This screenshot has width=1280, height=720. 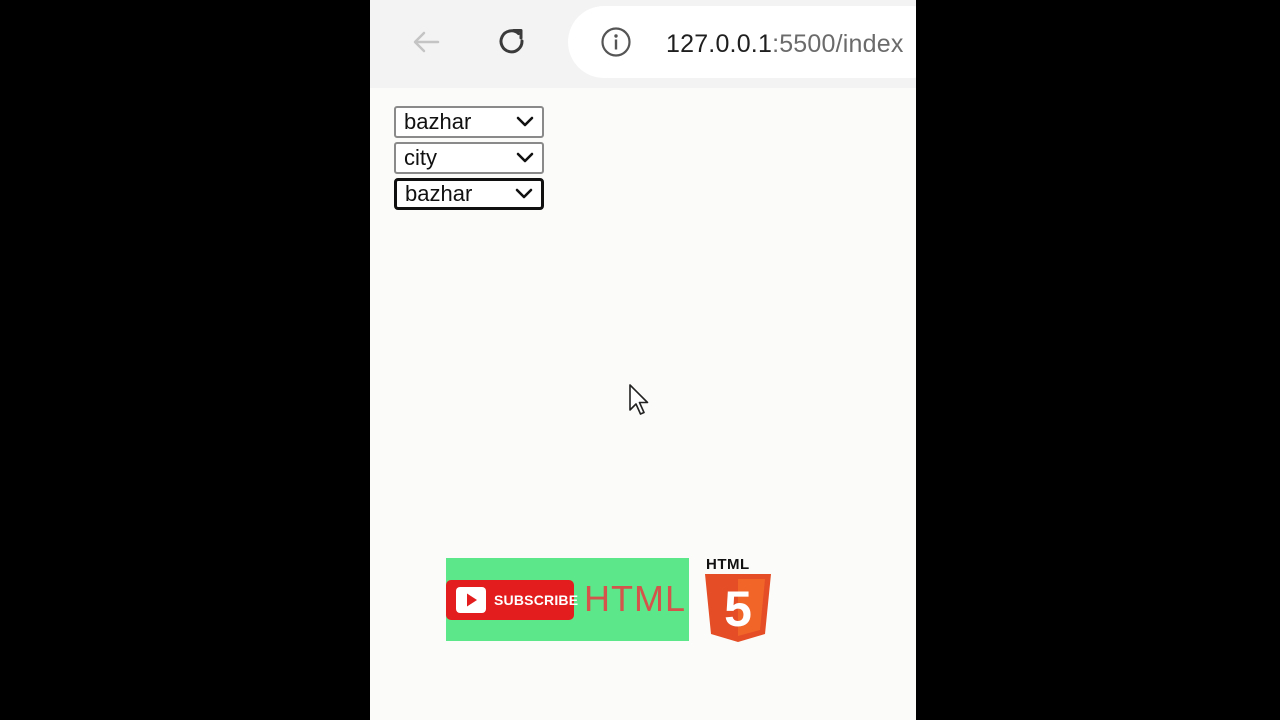 I want to click on html5-logo-digit: 5, so click(x=738, y=609).